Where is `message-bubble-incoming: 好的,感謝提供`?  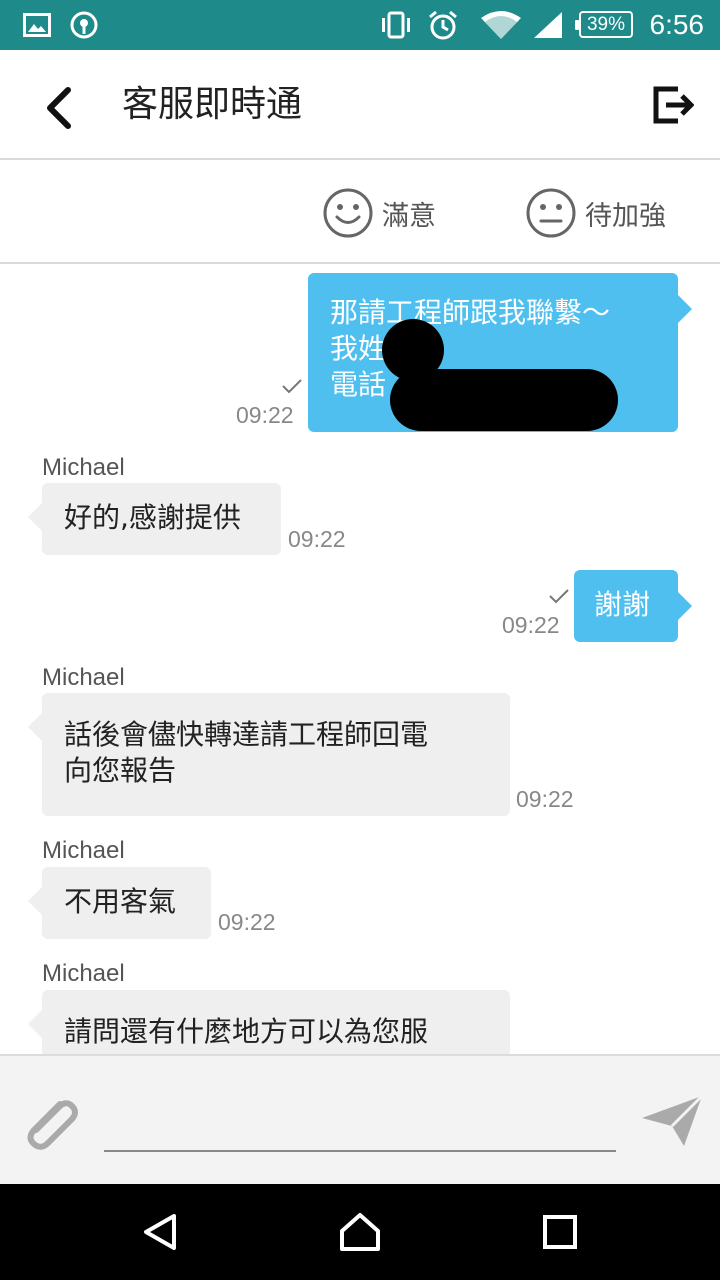
message-bubble-incoming: 好的,感謝提供 is located at coordinates (154, 519).